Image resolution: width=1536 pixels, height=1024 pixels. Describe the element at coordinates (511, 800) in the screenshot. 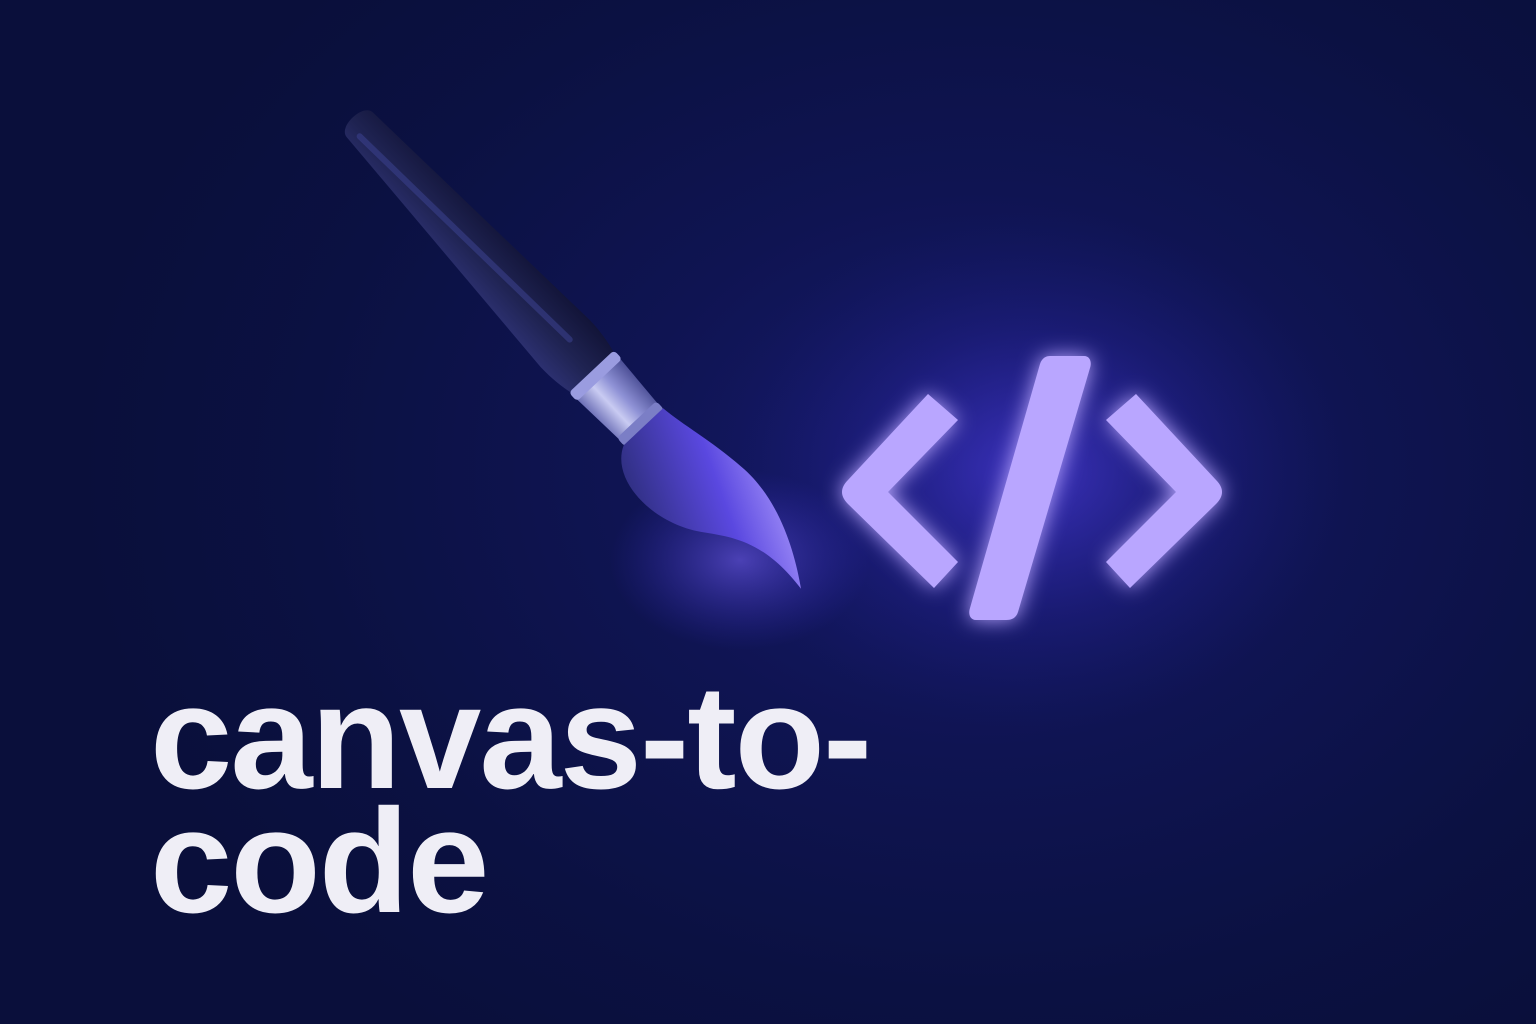

I see `page-title: canvas-to- code` at that location.